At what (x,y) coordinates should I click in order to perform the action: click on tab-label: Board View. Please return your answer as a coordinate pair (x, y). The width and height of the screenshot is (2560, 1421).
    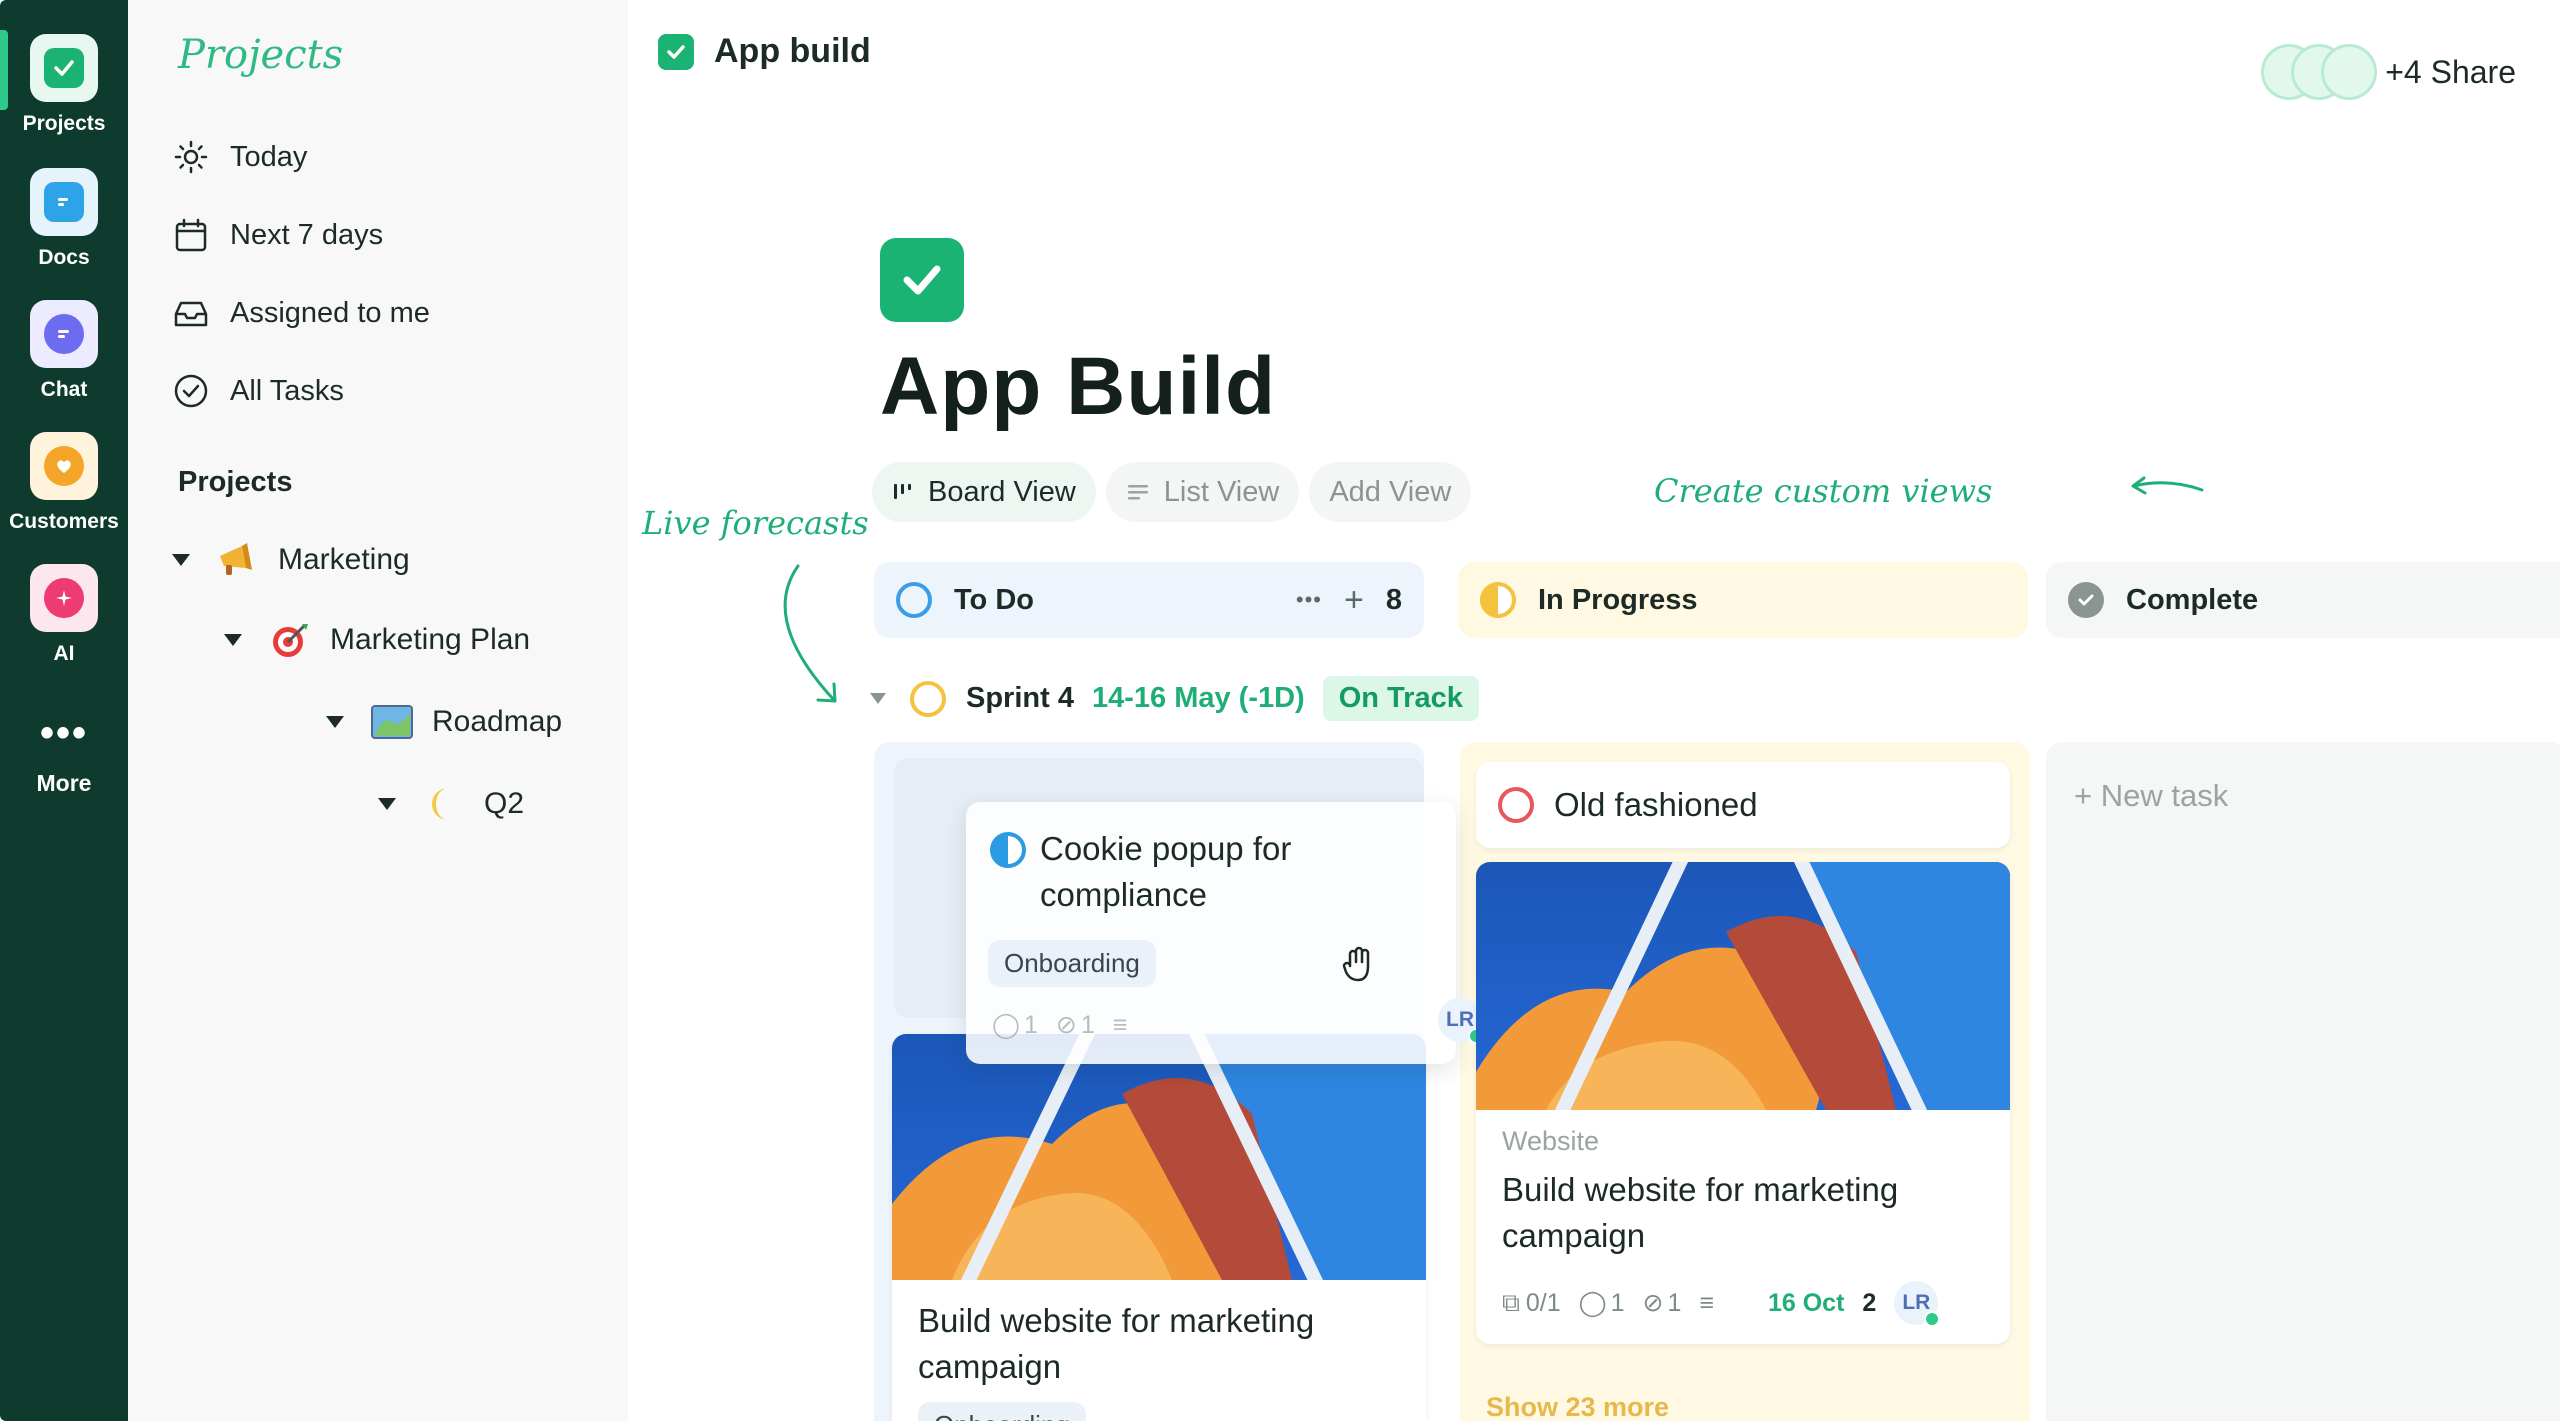
    Looking at the image, I should click on (1002, 491).